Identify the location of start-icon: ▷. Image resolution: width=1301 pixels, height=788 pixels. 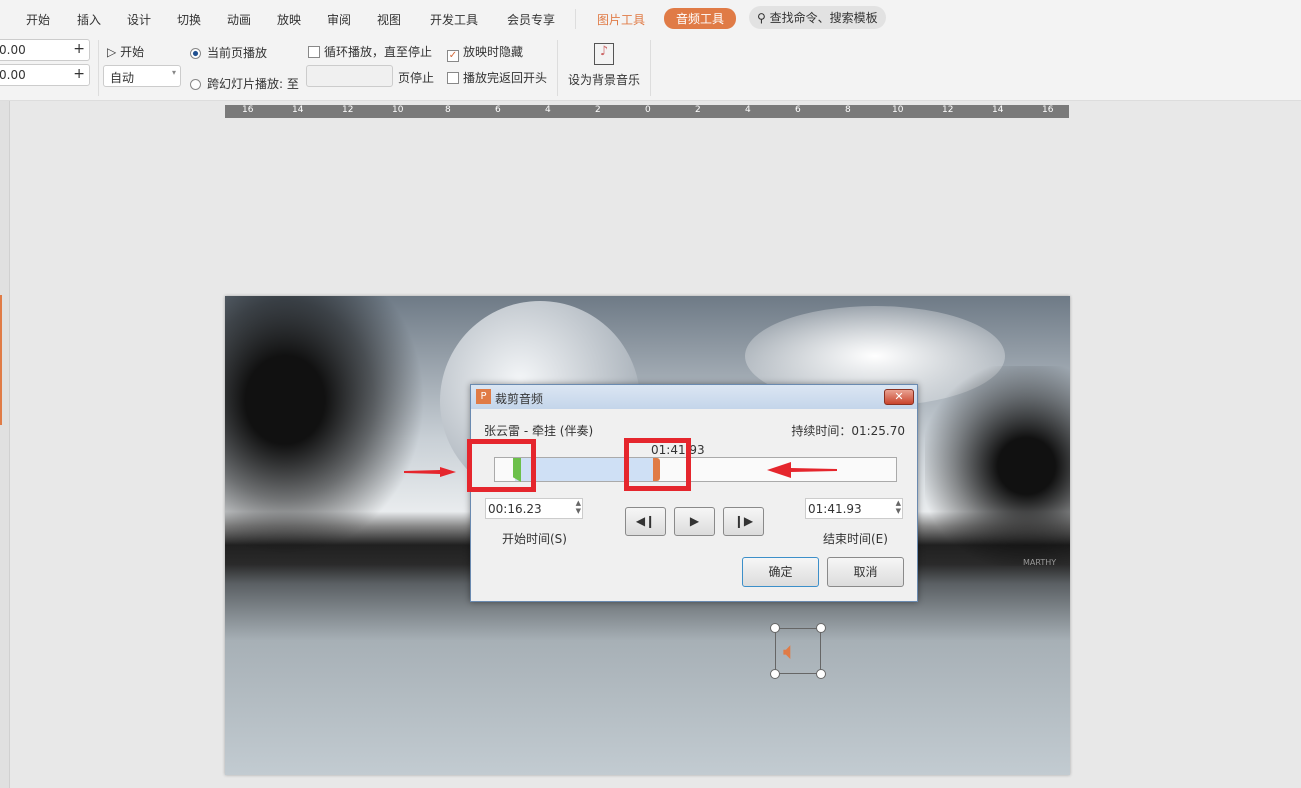
(112, 52).